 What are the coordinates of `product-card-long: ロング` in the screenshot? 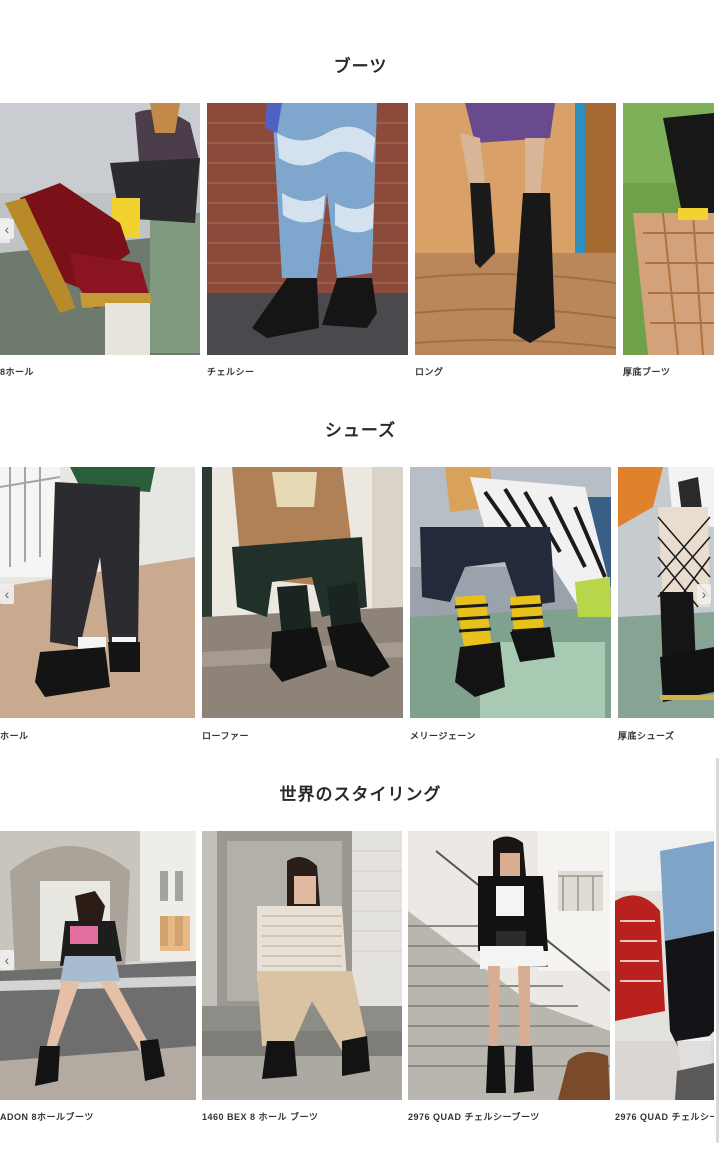 It's located at (515, 243).